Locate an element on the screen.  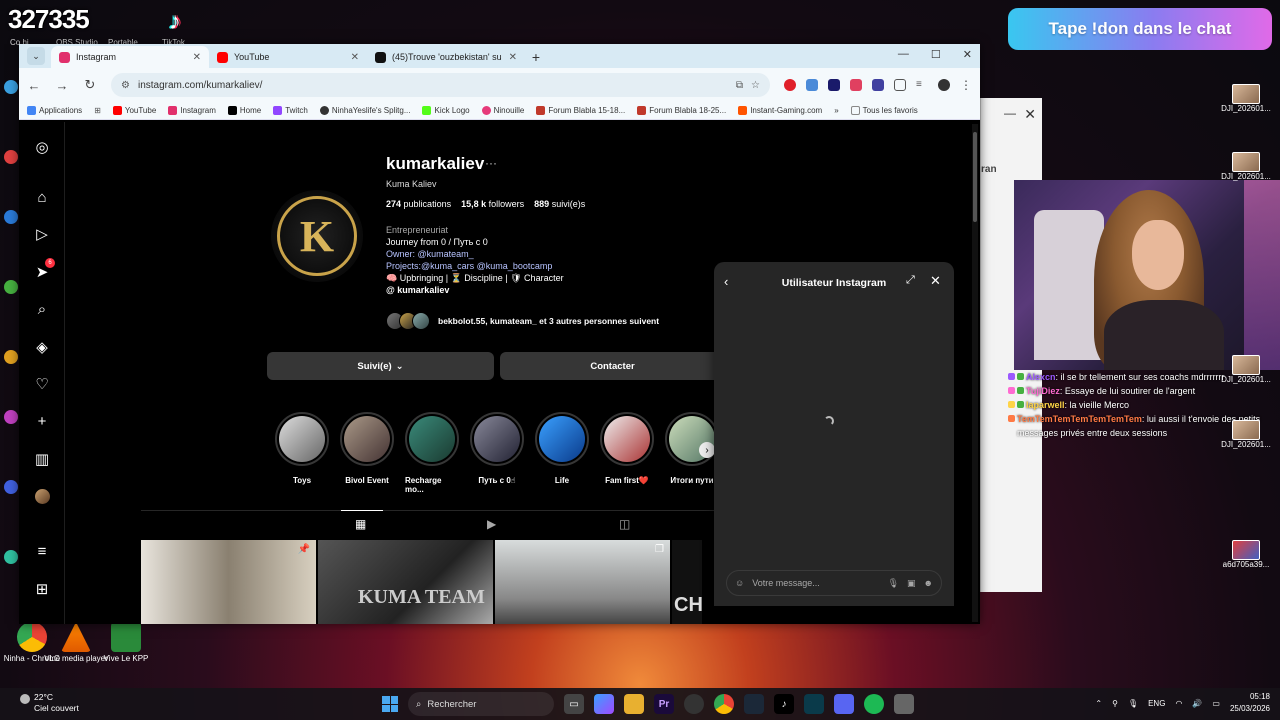
taskbar-search: ⌕ Rechercher is located at coordinates (481, 704).